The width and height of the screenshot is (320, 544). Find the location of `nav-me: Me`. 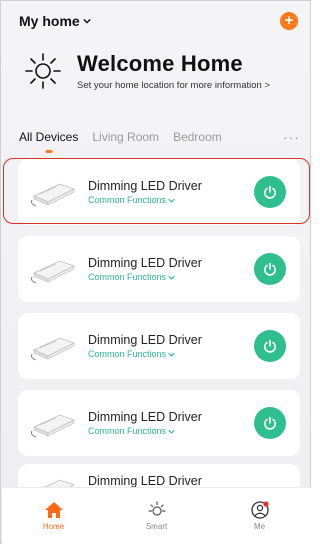

nav-me: Me is located at coordinates (260, 516).